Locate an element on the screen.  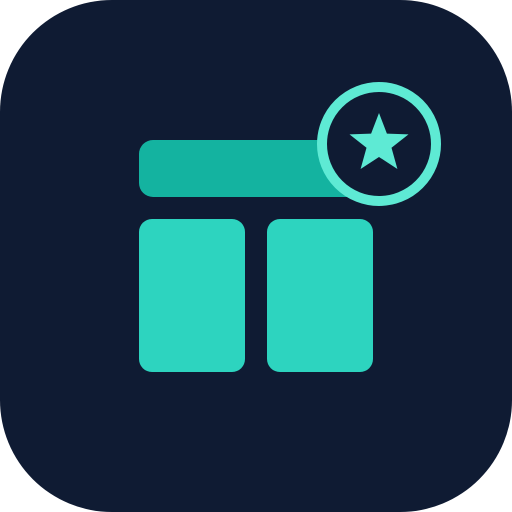
left-panel-shape is located at coordinates (192, 295).